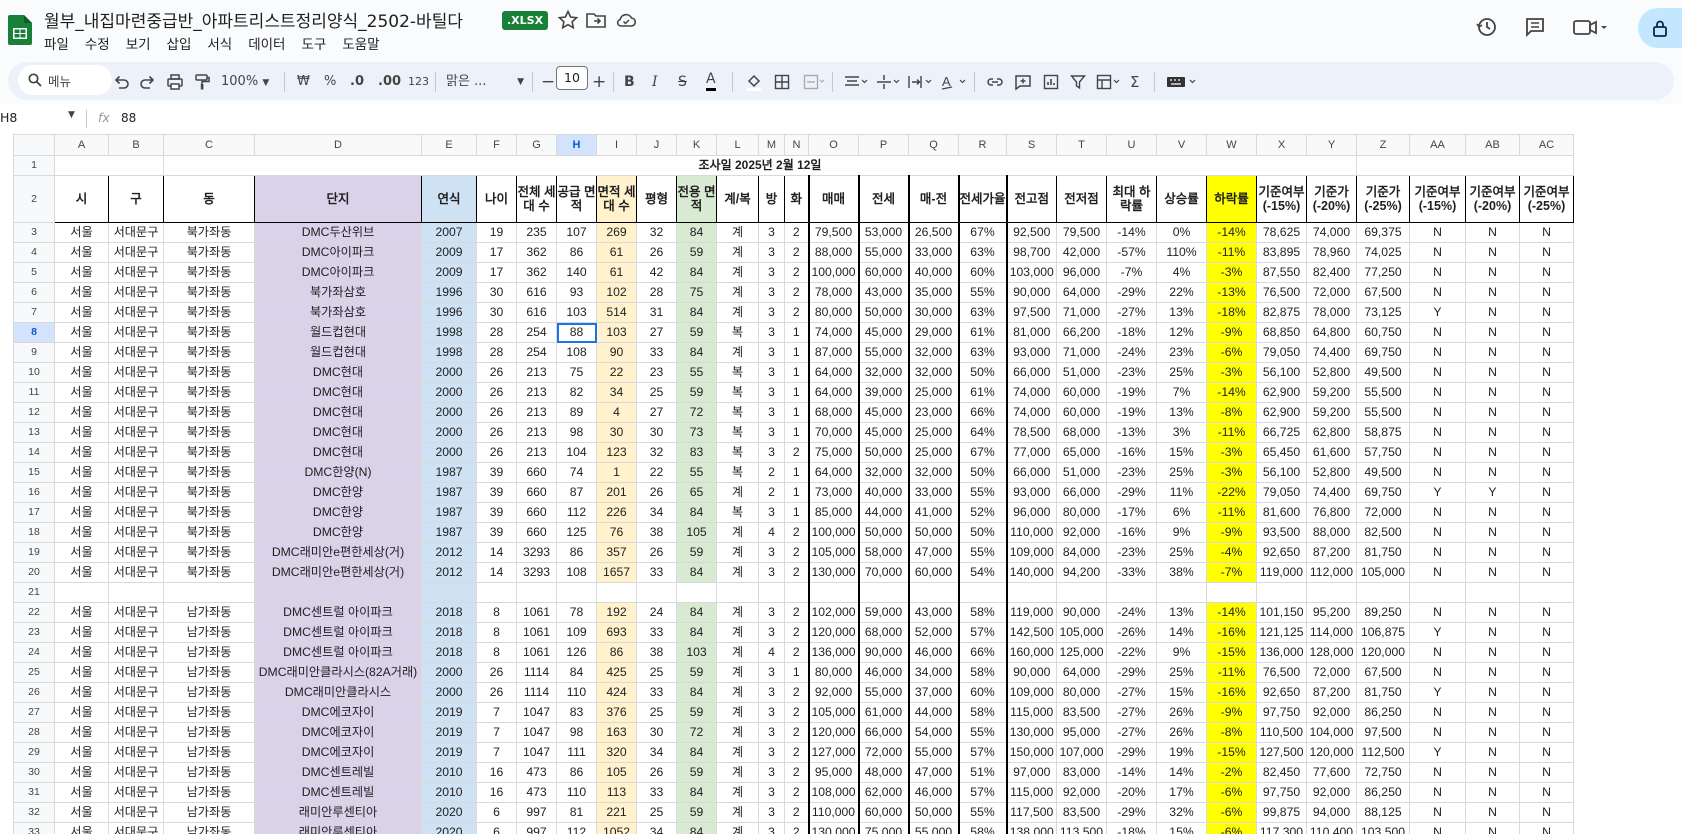 This screenshot has width=1682, height=834. I want to click on cell: 80,000, so click(1081, 692).